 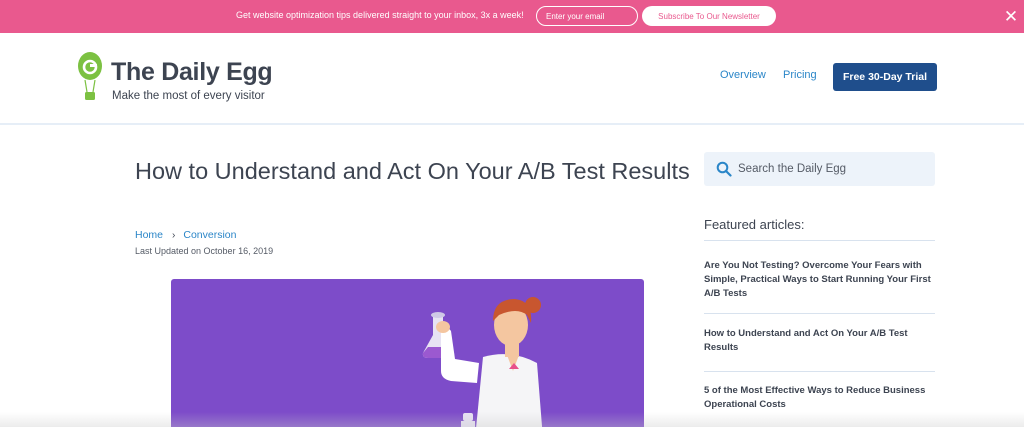 What do you see at coordinates (830, 169) in the screenshot?
I see `search-input` at bounding box center [830, 169].